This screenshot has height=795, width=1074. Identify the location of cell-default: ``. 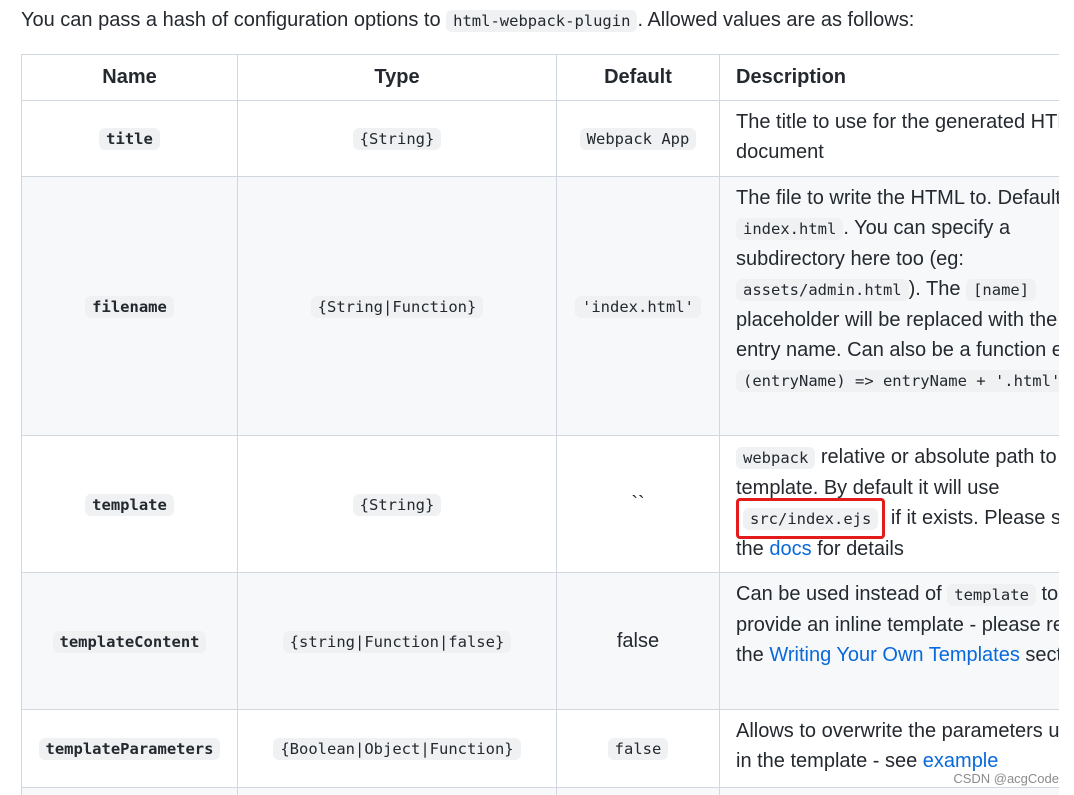
(638, 504).